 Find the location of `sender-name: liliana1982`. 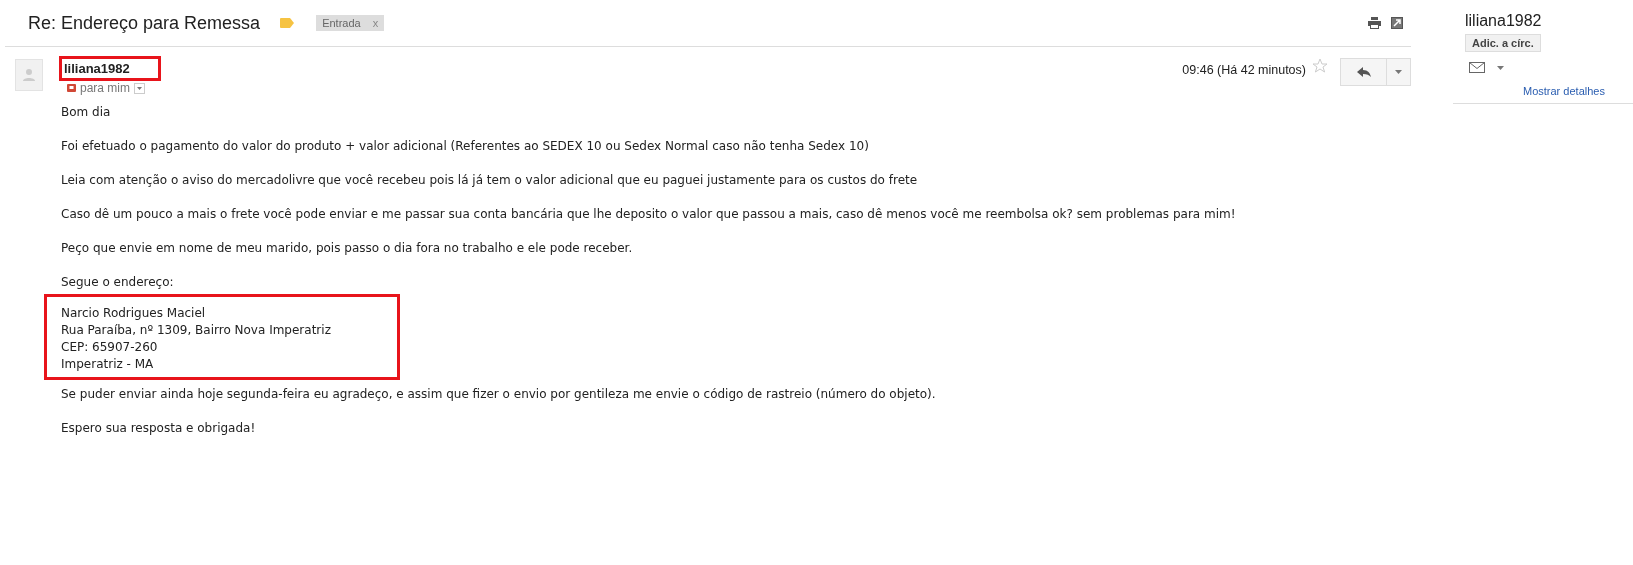

sender-name: liliana1982 is located at coordinates (110, 68).